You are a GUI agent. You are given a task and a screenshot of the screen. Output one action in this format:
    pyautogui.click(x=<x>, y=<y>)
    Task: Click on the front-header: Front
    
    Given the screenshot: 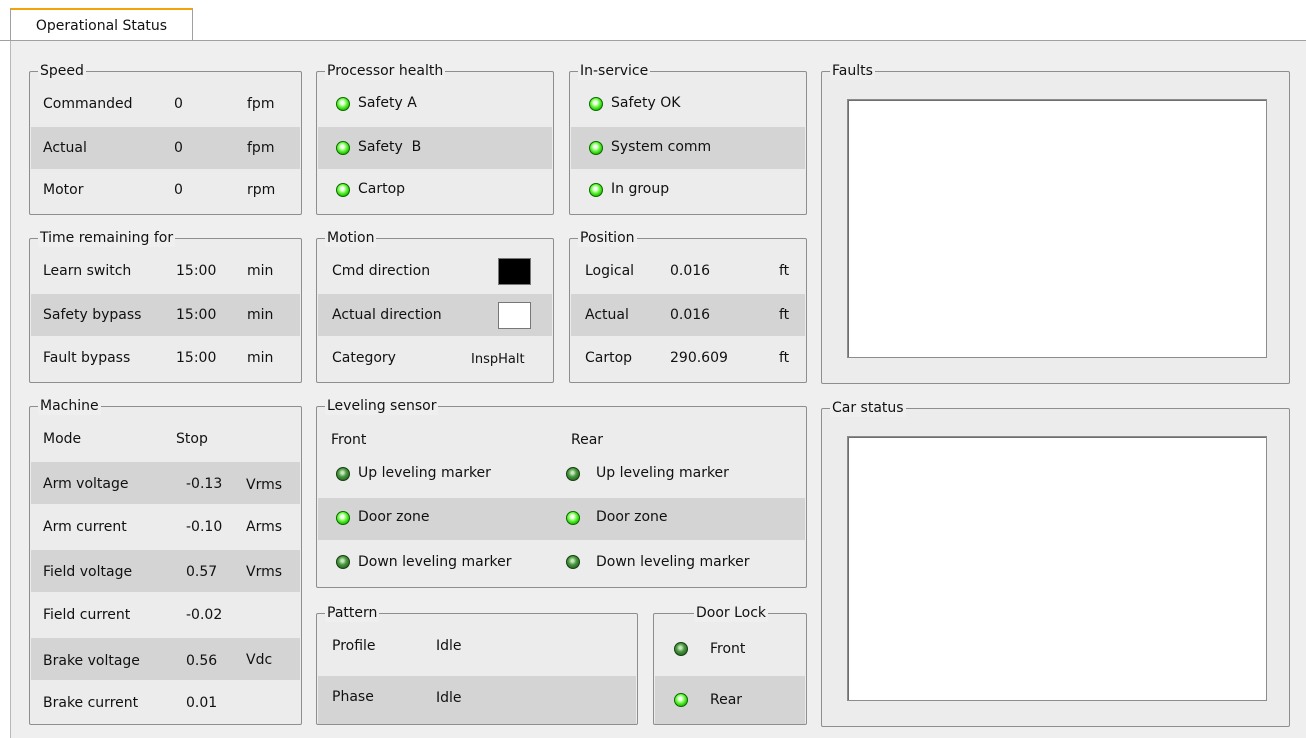 What is the action you would take?
    pyautogui.click(x=349, y=440)
    